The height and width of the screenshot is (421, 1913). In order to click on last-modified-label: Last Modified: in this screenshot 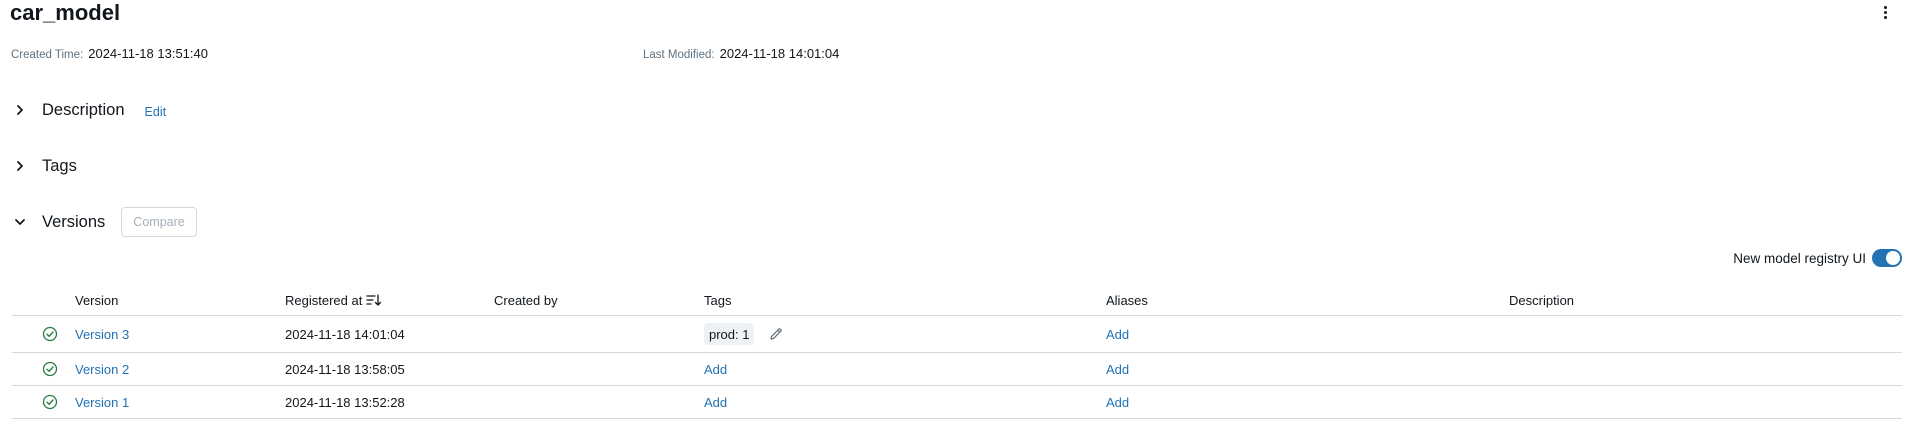, I will do `click(679, 55)`.